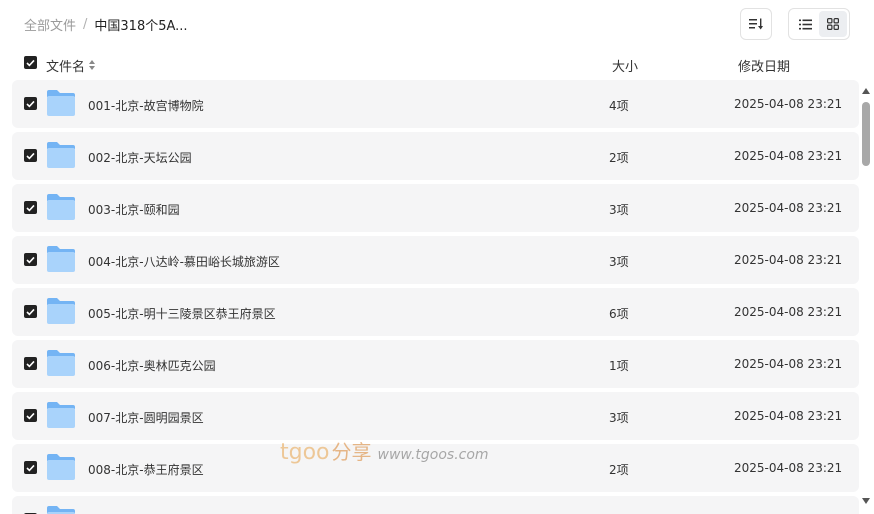 Image resolution: width=874 pixels, height=514 pixels. What do you see at coordinates (619, 366) in the screenshot?
I see `file-size: 1项` at bounding box center [619, 366].